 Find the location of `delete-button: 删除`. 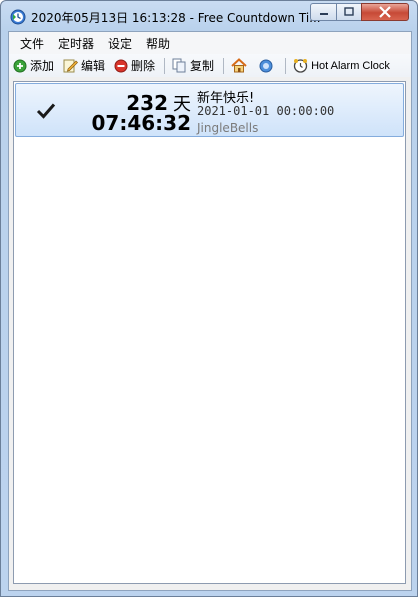

delete-button: 删除 is located at coordinates (134, 65).